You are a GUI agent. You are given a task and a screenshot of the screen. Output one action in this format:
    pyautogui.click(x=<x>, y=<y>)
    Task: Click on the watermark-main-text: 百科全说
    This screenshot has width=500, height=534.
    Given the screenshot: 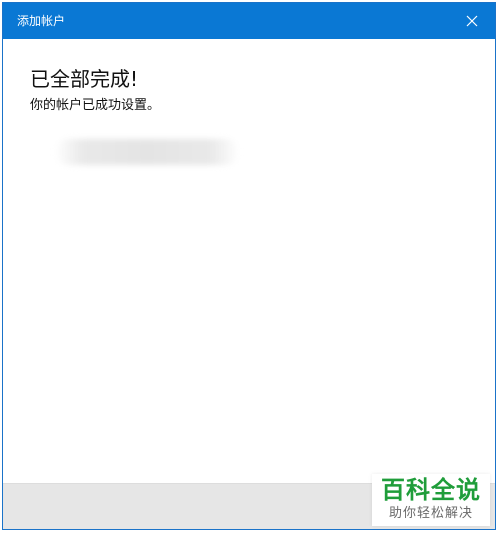 What is the action you would take?
    pyautogui.click(x=431, y=490)
    